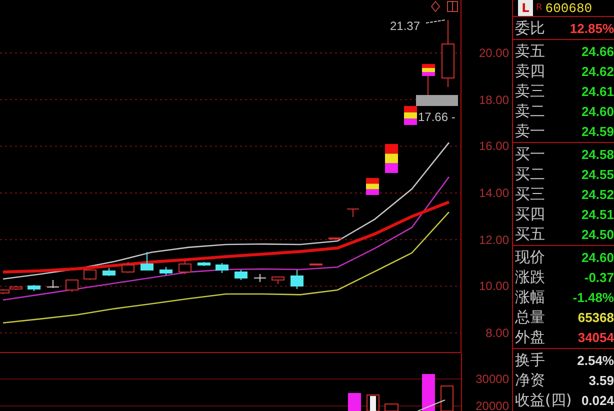 The width and height of the screenshot is (614, 411). What do you see at coordinates (405, 26) in the screenshot?
I see `high-price-label: 21.37` at bounding box center [405, 26].